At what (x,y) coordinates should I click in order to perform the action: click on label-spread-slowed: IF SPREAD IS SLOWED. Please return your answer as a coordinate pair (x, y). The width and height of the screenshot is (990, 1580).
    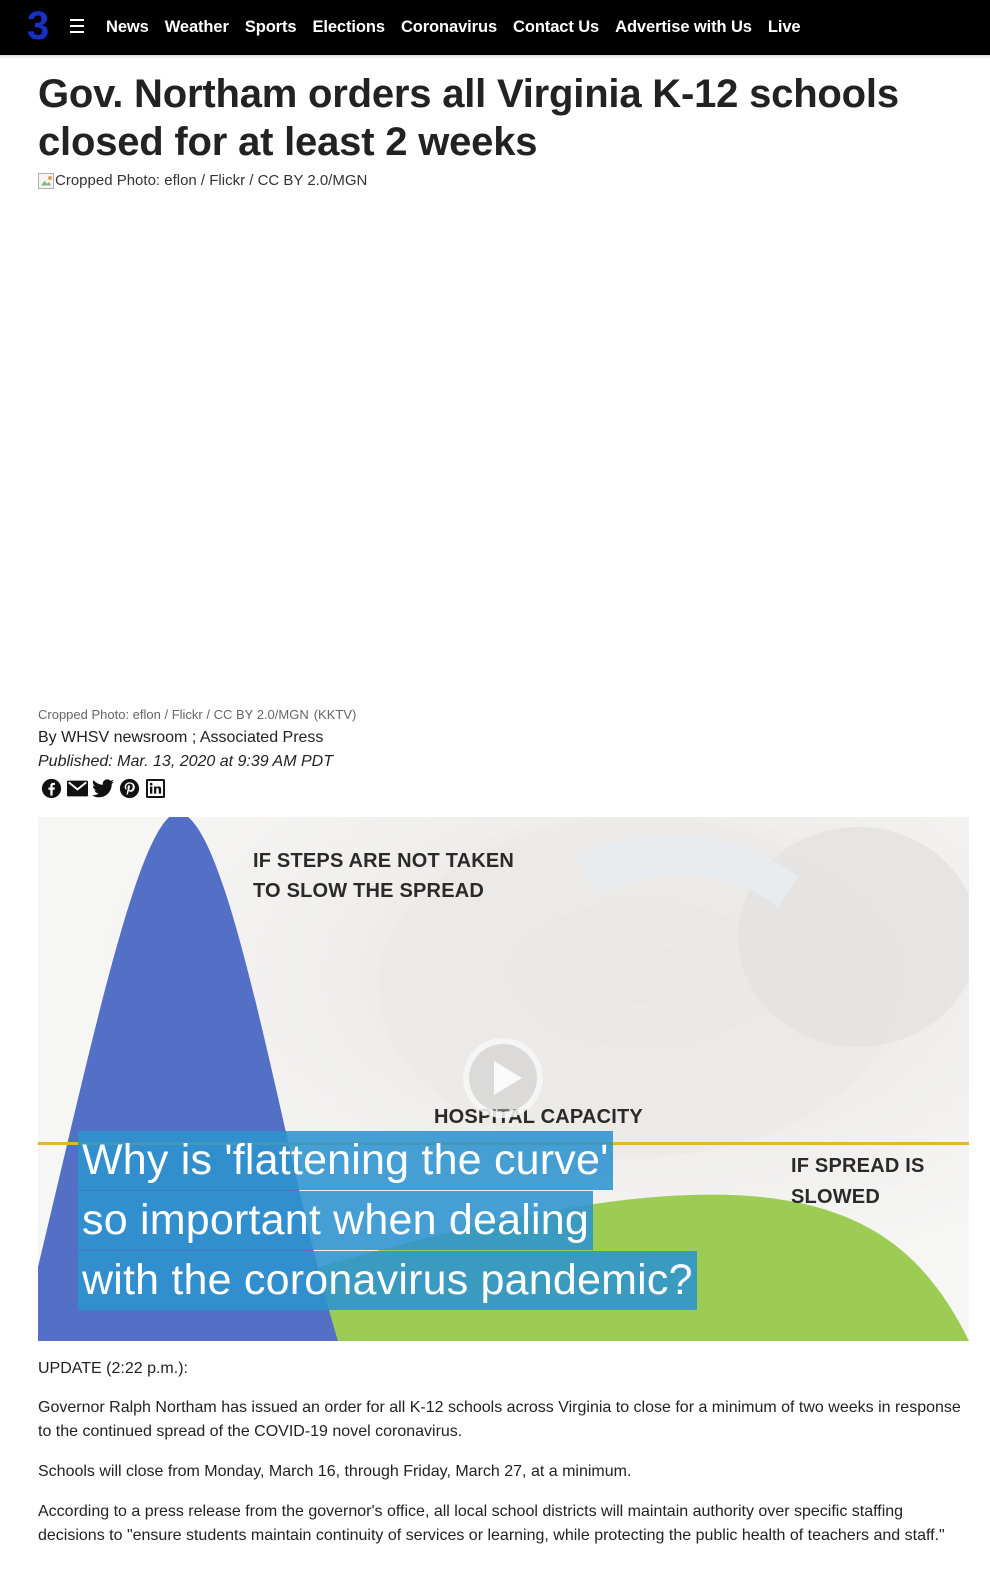
    Looking at the image, I should click on (858, 1181).